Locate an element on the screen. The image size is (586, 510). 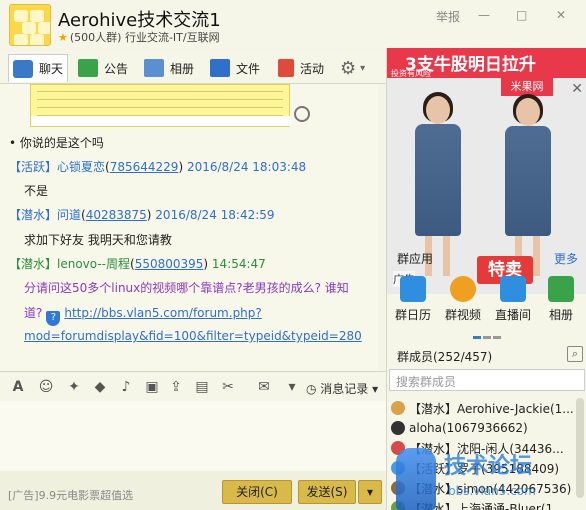
app-video: 群视频 is located at coordinates (463, 299).